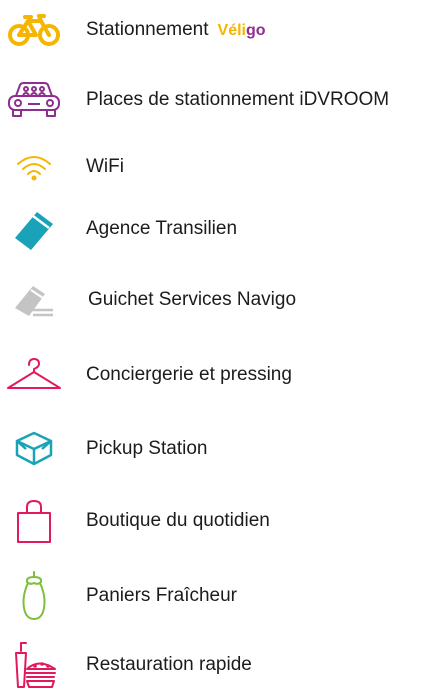 The height and width of the screenshot is (700, 431). What do you see at coordinates (34, 167) in the screenshot?
I see `wifi-icon` at bounding box center [34, 167].